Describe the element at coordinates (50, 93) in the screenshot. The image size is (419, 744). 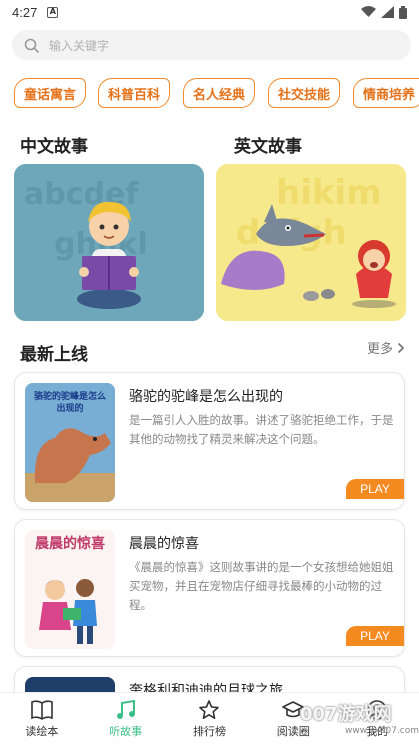
I see `chip-fairy-tales: 童话寓言` at that location.